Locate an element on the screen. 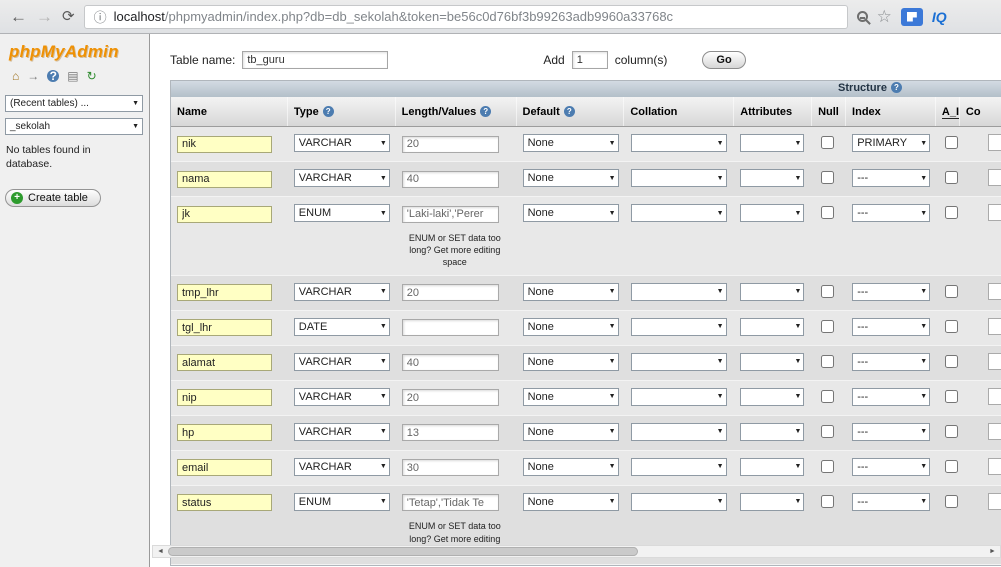 This screenshot has height=567, width=1001. forward-icon: → is located at coordinates (44, 16).